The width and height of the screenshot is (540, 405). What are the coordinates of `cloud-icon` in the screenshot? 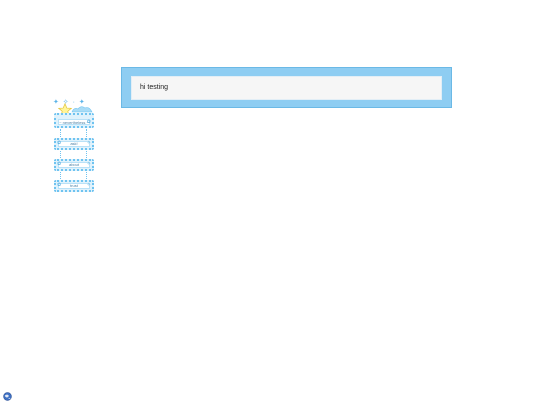 It's located at (82, 109).